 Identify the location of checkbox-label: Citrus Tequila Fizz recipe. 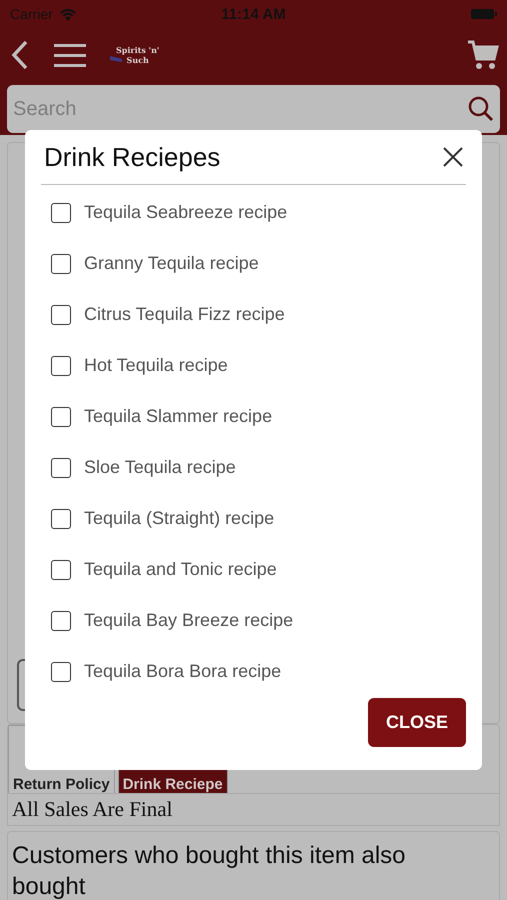
(184, 314).